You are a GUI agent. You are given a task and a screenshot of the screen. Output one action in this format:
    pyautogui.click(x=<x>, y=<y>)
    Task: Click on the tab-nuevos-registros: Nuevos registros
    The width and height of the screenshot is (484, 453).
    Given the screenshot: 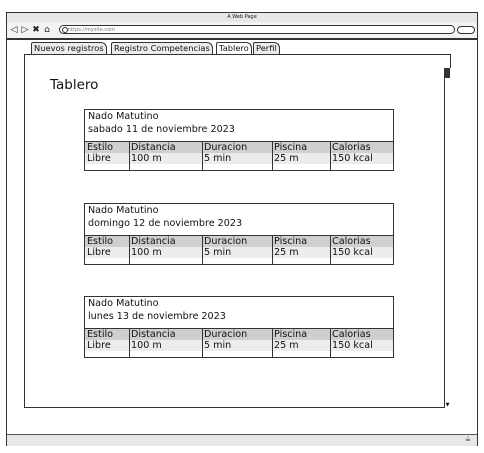 What is the action you would take?
    pyautogui.click(x=69, y=48)
    